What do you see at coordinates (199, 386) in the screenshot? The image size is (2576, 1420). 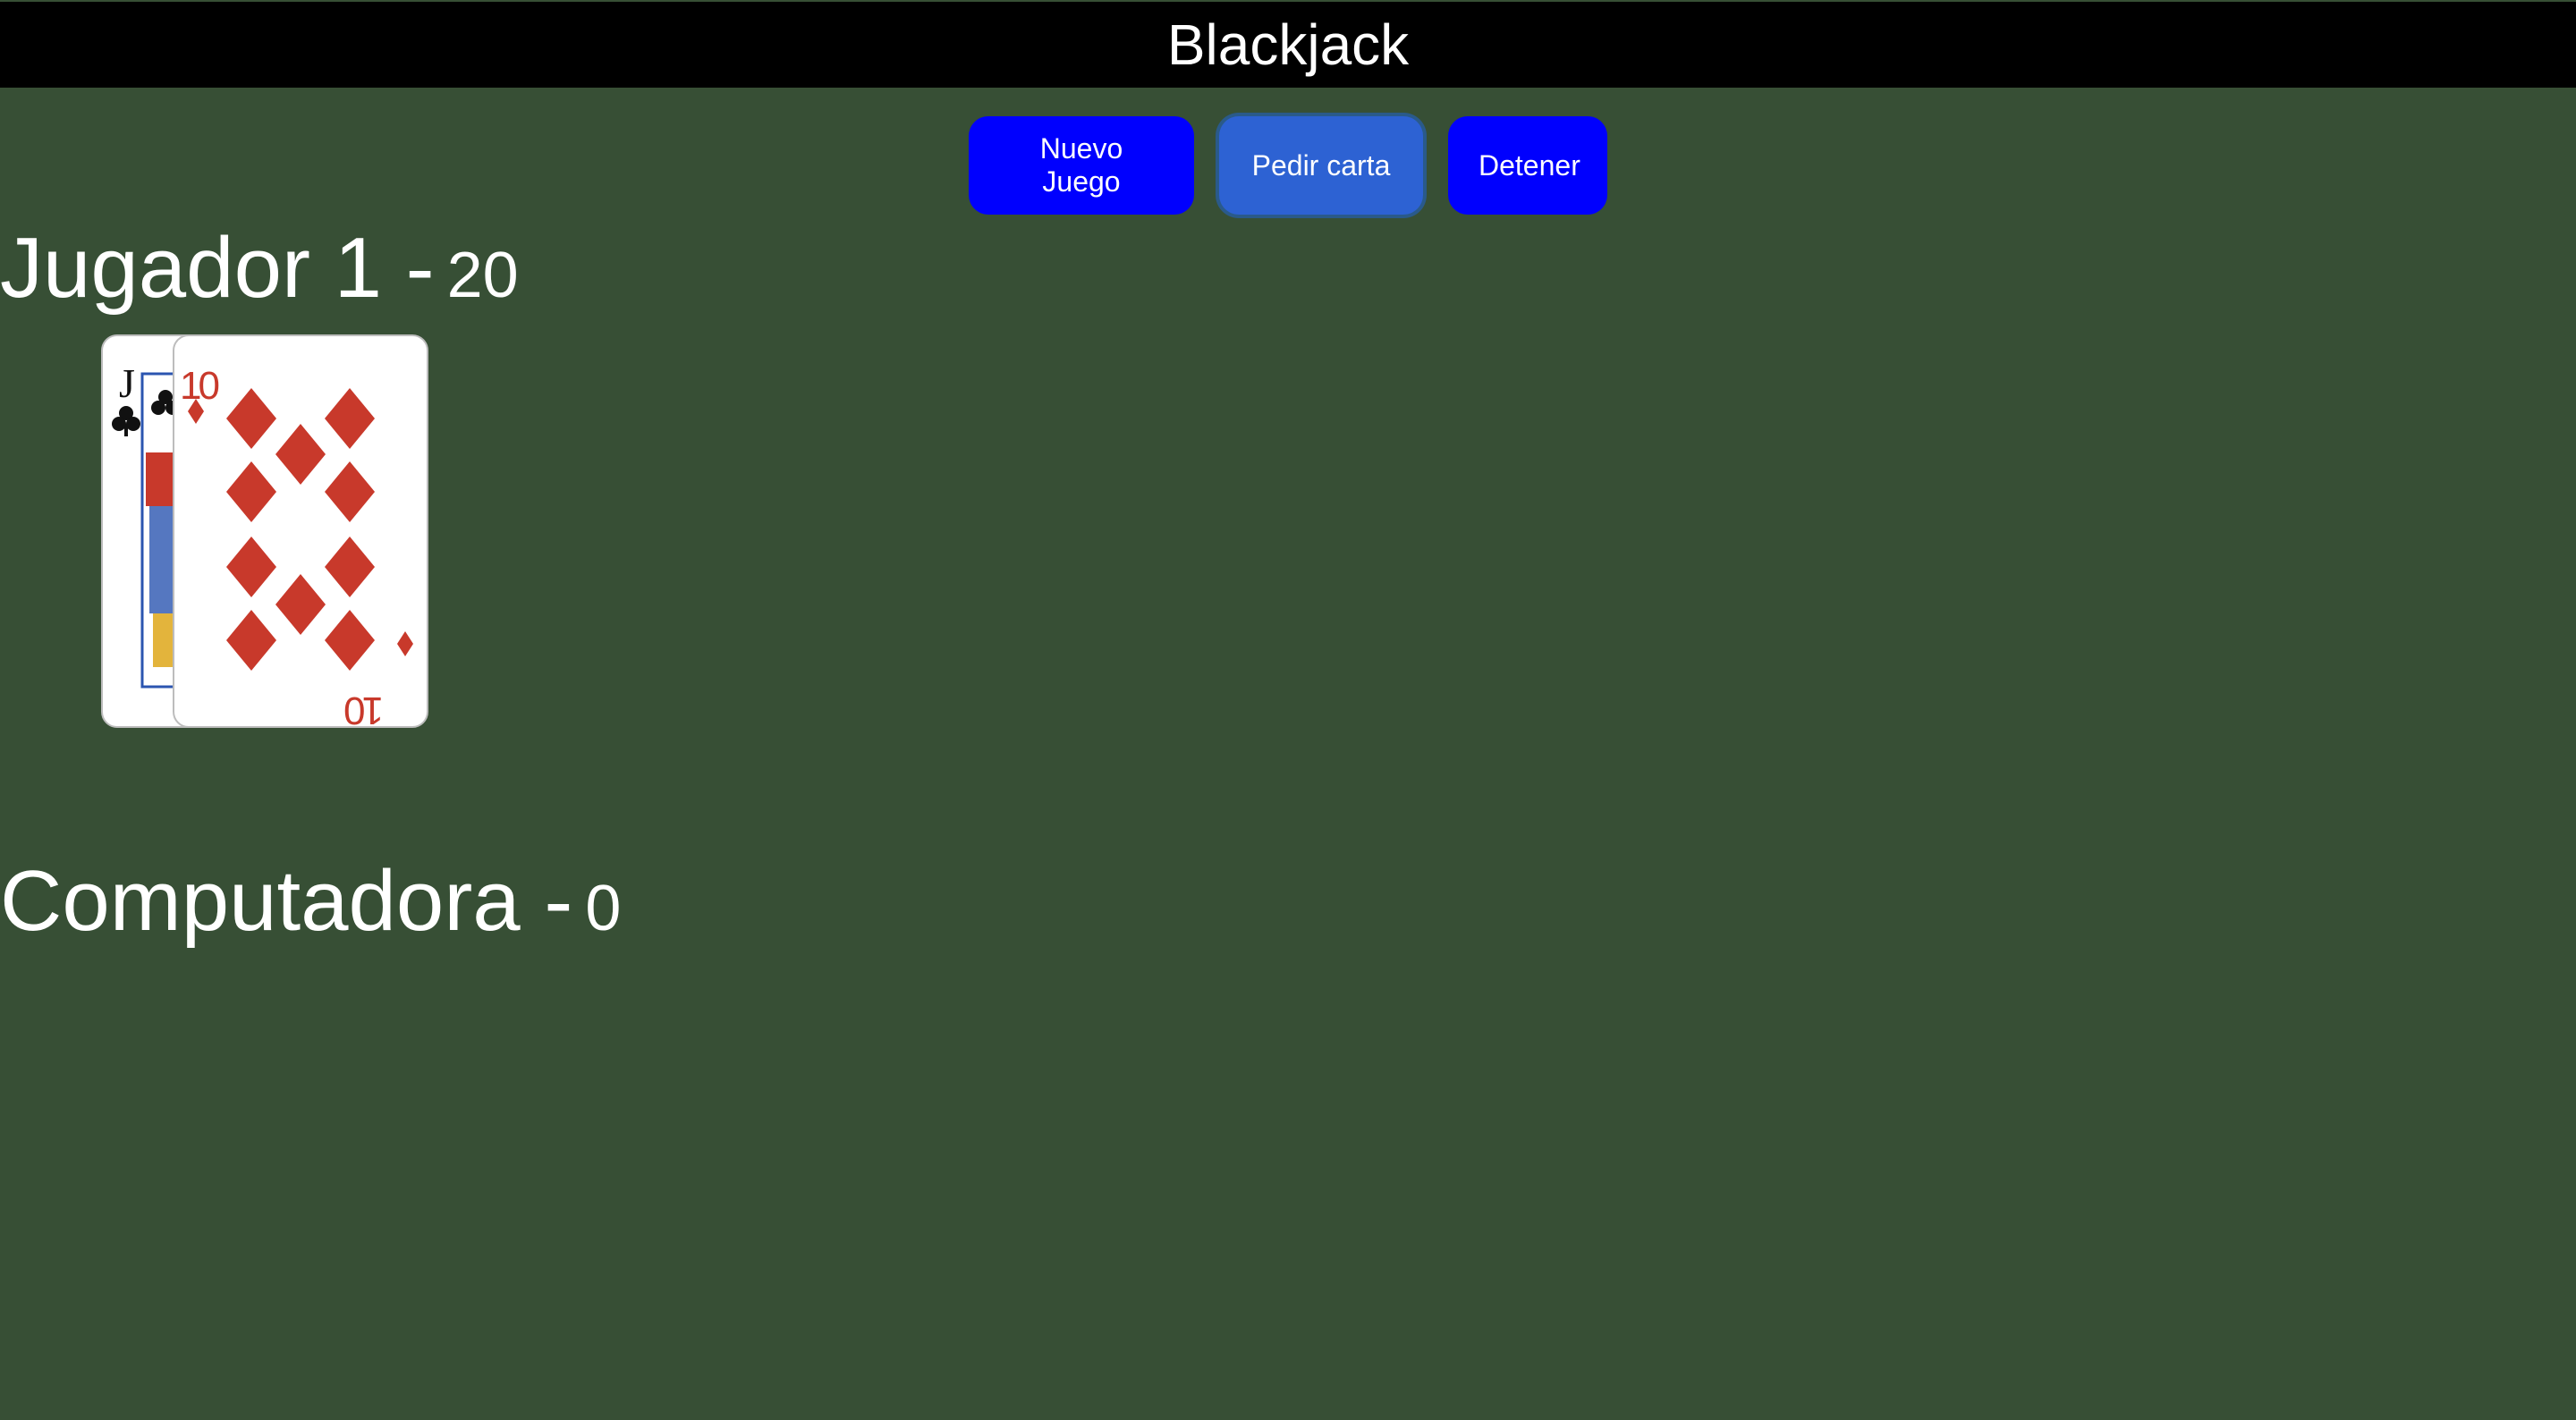 I see `card-rank-label: 10` at bounding box center [199, 386].